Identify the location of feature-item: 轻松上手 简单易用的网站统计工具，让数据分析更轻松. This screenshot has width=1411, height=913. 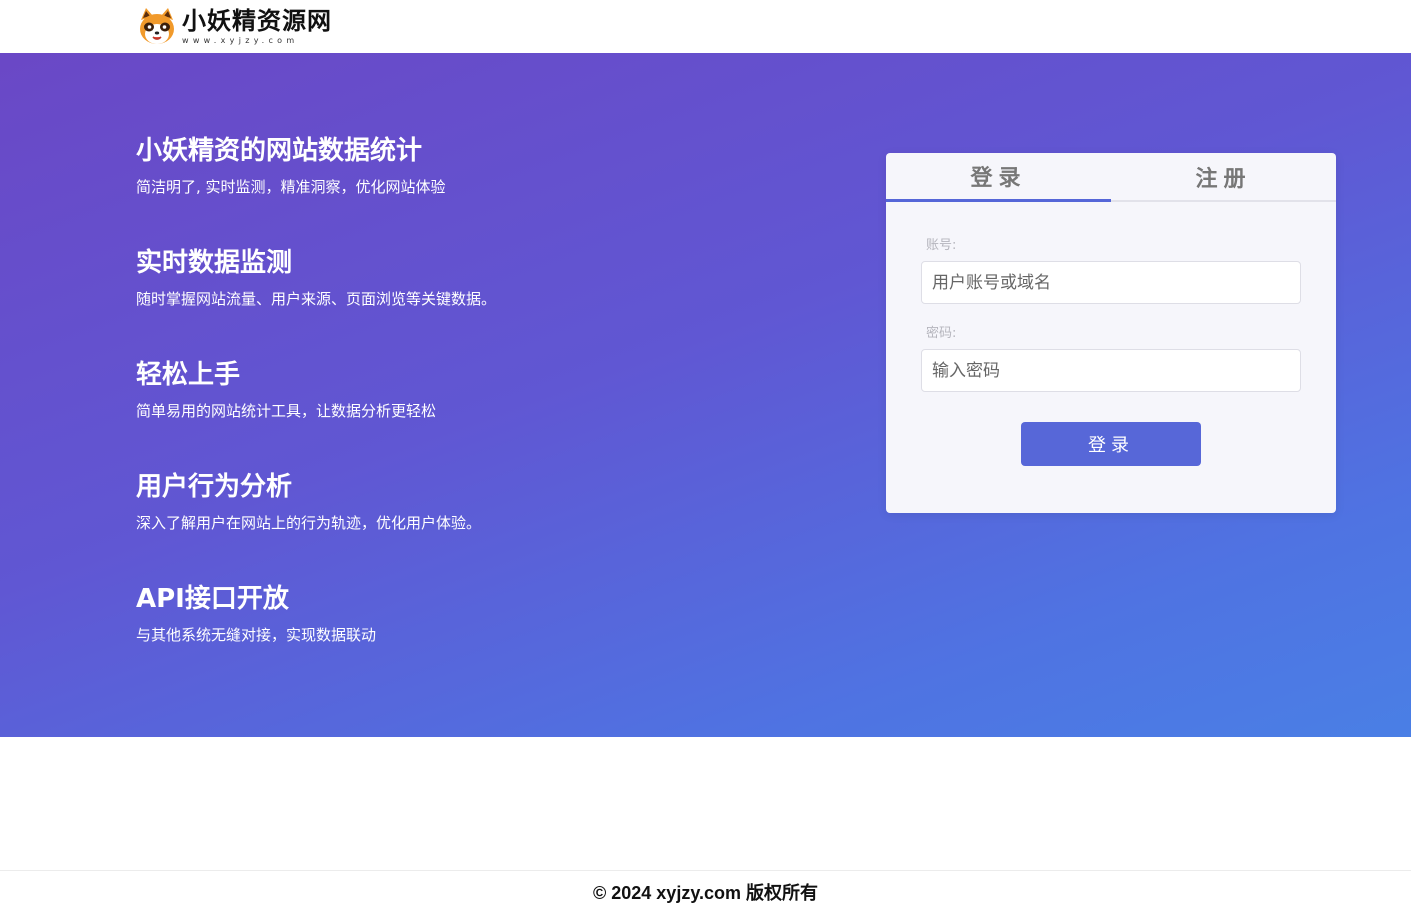
(436, 390).